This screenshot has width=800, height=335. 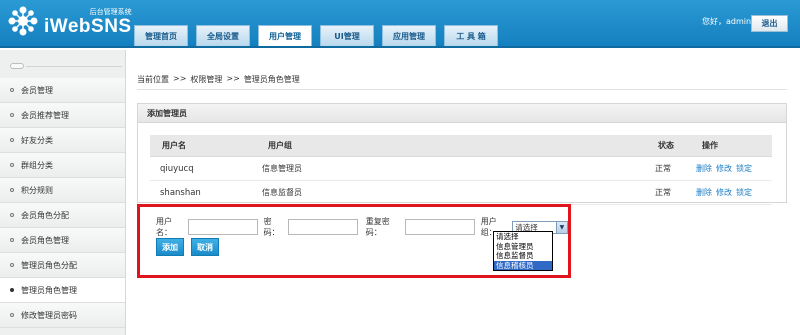 I want to click on logo-text: 后台管理系统 iWebSNS, so click(x=88, y=21).